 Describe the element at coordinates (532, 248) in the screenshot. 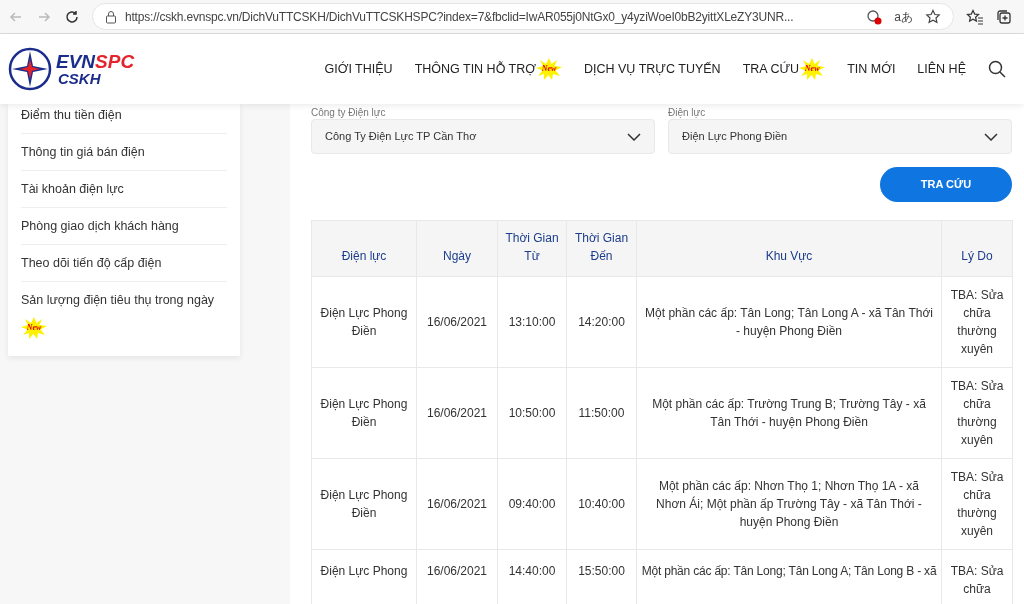

I see `column-header: Thời Gian Từ` at that location.